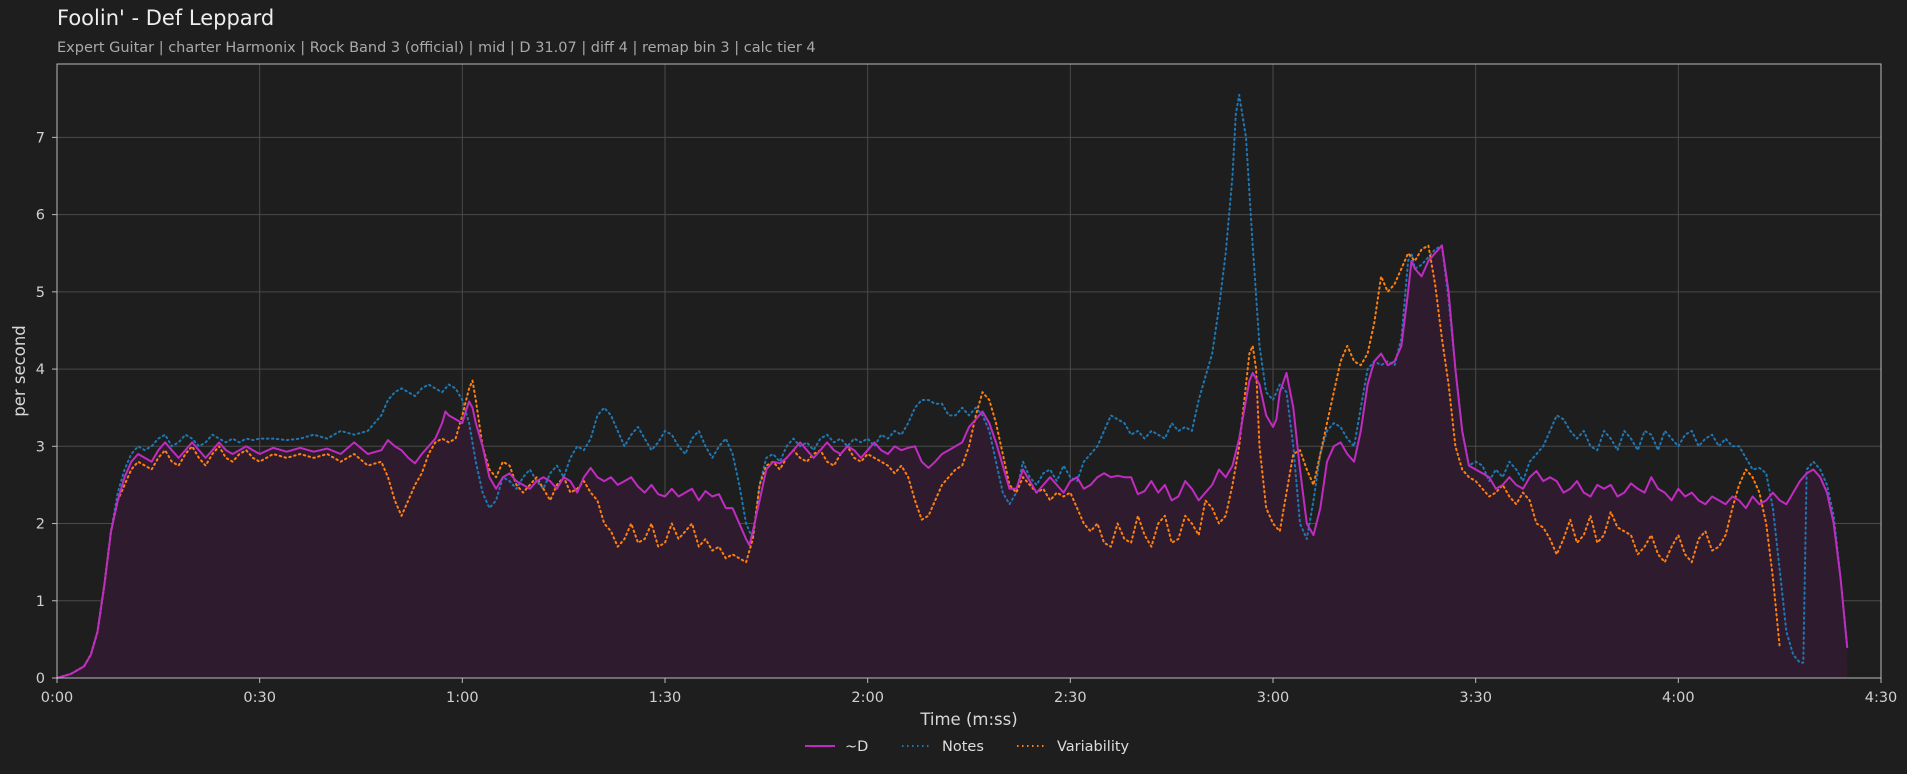 This screenshot has width=1907, height=774. What do you see at coordinates (40, 293) in the screenshot?
I see `y-tick-label: 5` at bounding box center [40, 293].